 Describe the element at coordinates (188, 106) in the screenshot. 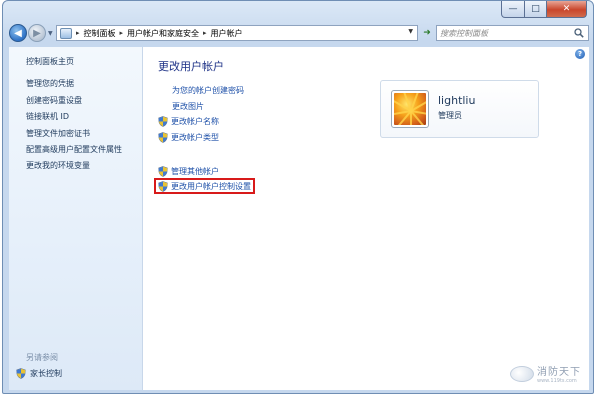

I see `task-change-picture: 更改图片` at that location.